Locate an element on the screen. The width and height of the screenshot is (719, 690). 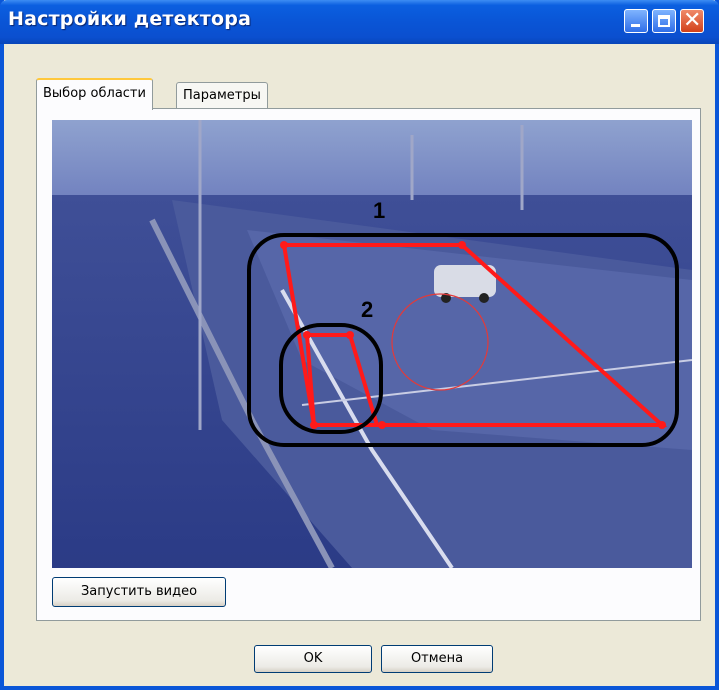
maximize-icon is located at coordinates (664, 21).